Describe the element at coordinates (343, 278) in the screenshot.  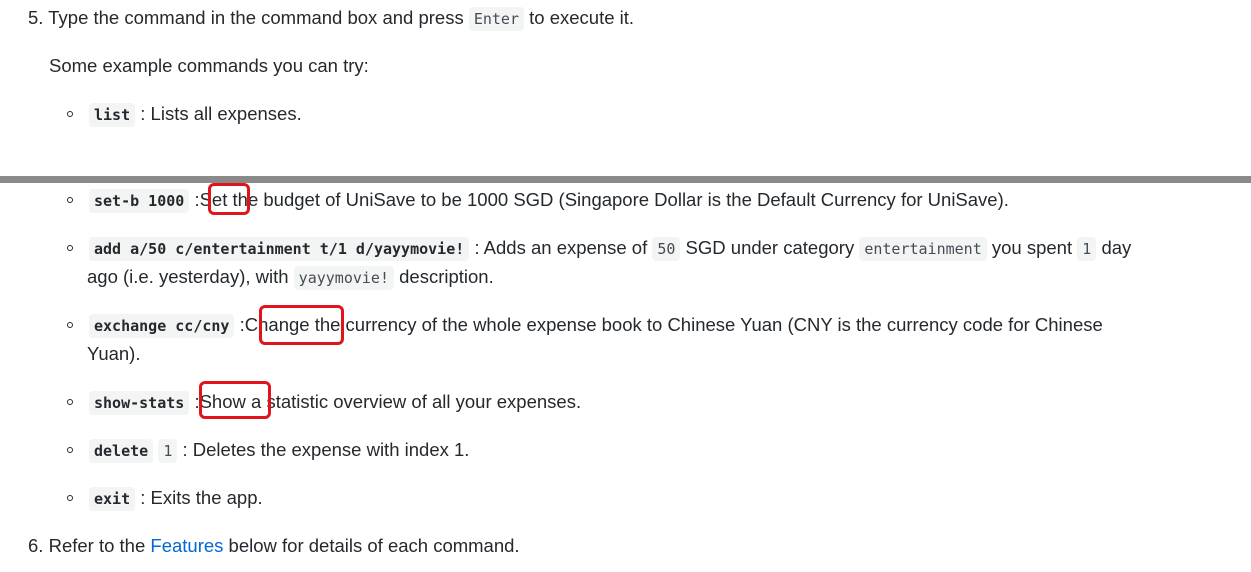
I see `description-code: yayymovie!` at that location.